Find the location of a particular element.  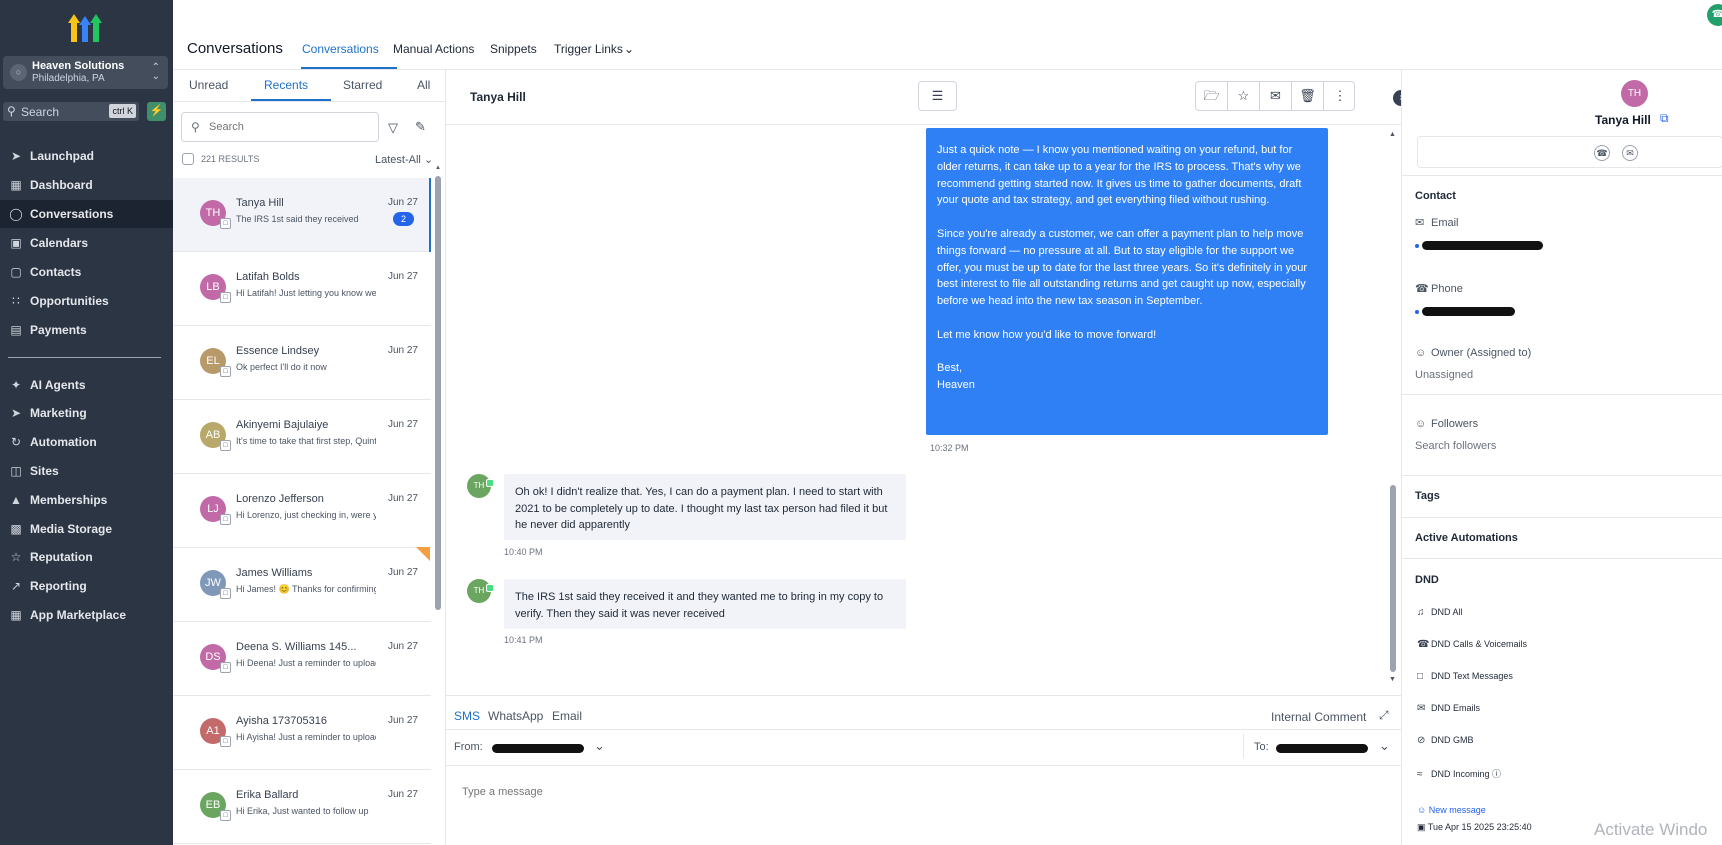

tab-whatsapp: WhatsApp is located at coordinates (515, 716).